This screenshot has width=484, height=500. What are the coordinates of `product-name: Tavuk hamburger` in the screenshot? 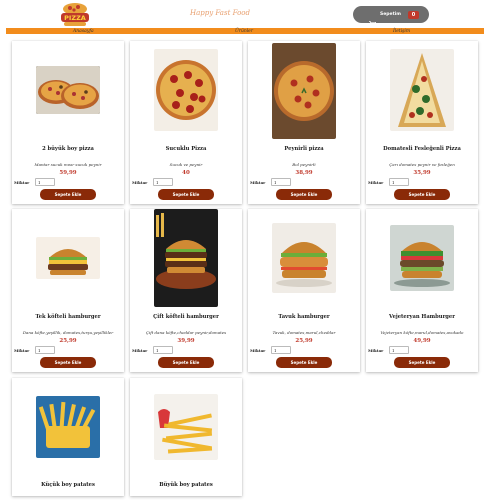 It's located at (304, 317).